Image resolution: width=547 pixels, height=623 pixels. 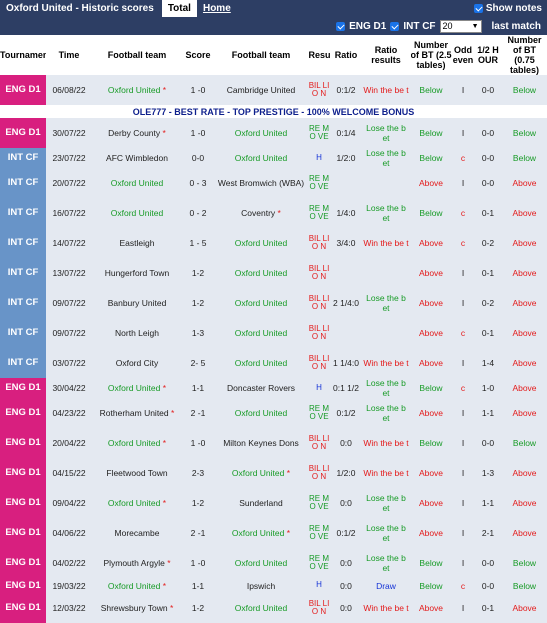 What do you see at coordinates (261, 503) in the screenshot?
I see `away-team: Sunderland` at bounding box center [261, 503].